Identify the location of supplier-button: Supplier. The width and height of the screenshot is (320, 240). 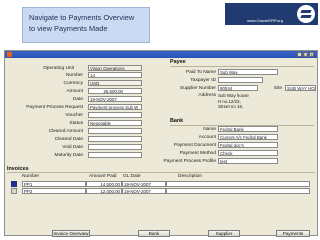
(224, 233).